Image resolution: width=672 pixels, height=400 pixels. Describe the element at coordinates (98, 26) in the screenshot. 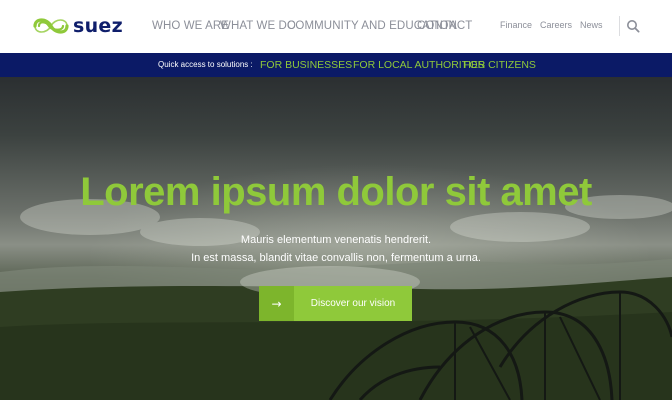

I see `logo-wordmark: suez` at that location.